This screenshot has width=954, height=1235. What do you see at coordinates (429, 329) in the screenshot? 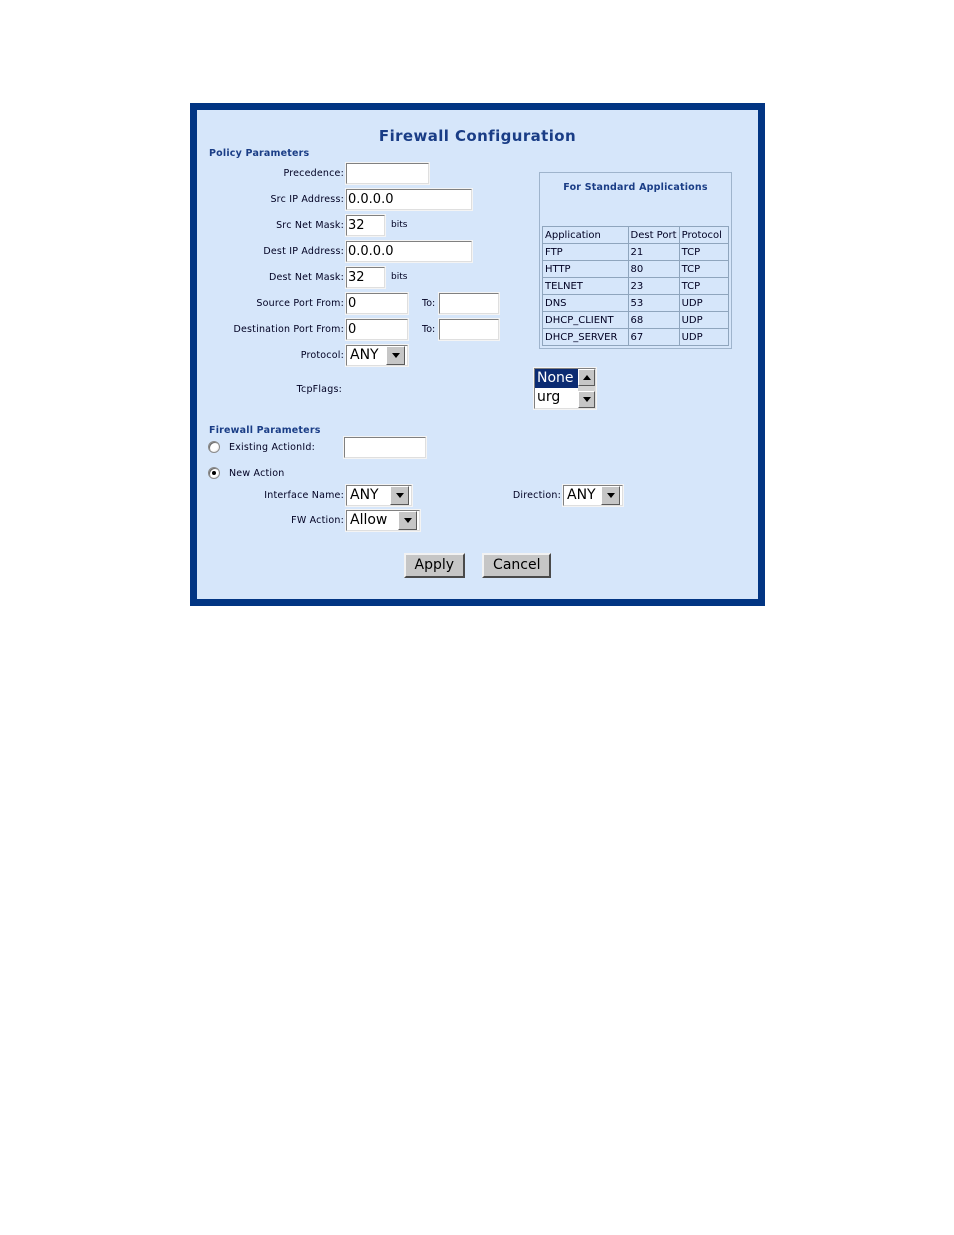
I see `destination-port-to-label: To:` at bounding box center [429, 329].